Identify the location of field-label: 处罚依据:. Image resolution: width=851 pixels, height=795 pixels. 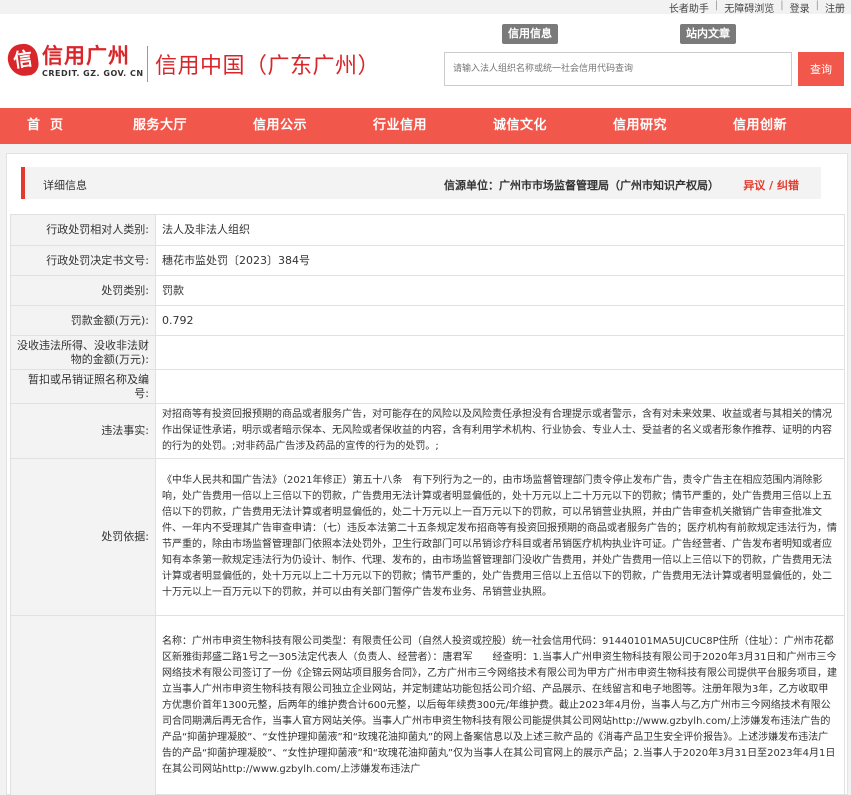
(83, 537).